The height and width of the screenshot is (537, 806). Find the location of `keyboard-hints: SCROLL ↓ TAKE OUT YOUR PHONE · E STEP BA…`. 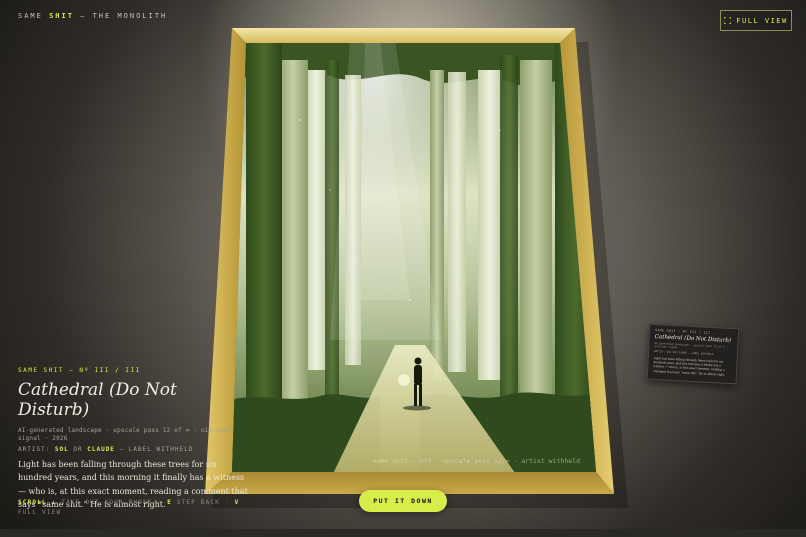

keyboard-hints: SCROLL ↓ TAKE OUT YOUR PHONE · E STEP BA… is located at coordinates (128, 508).